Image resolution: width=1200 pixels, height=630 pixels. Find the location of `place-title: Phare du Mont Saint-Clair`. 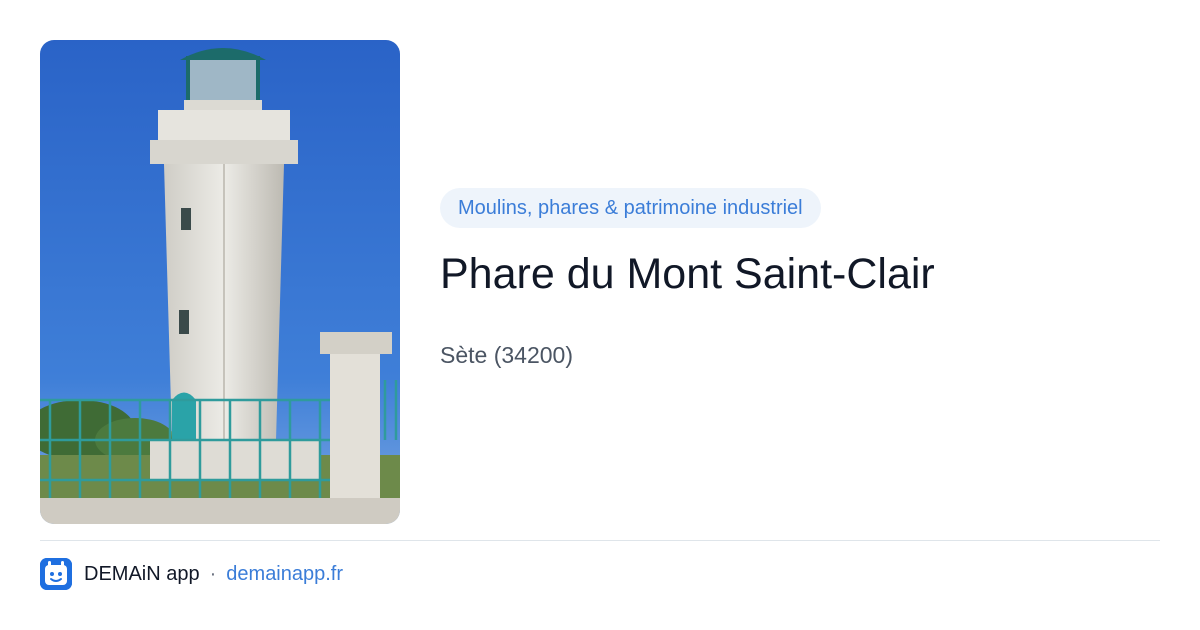

place-title: Phare du Mont Saint-Clair is located at coordinates (687, 274).